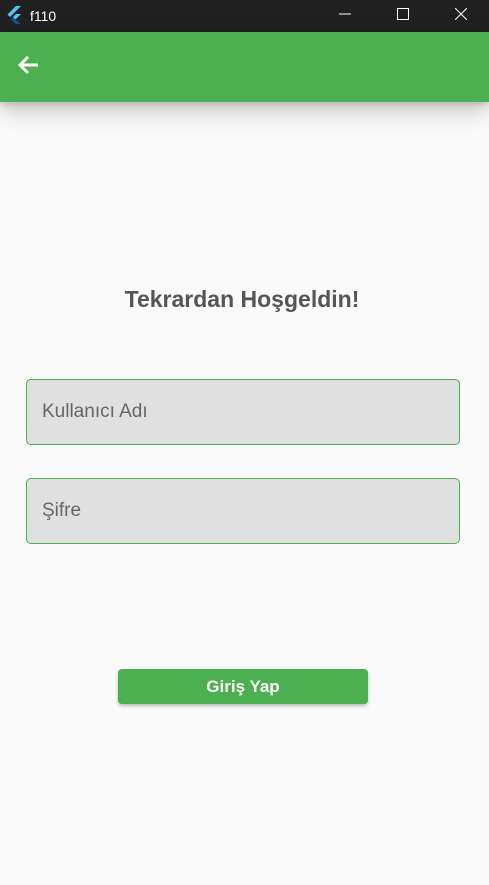 The width and height of the screenshot is (489, 885). What do you see at coordinates (244, 67) in the screenshot?
I see `app-bar` at bounding box center [244, 67].